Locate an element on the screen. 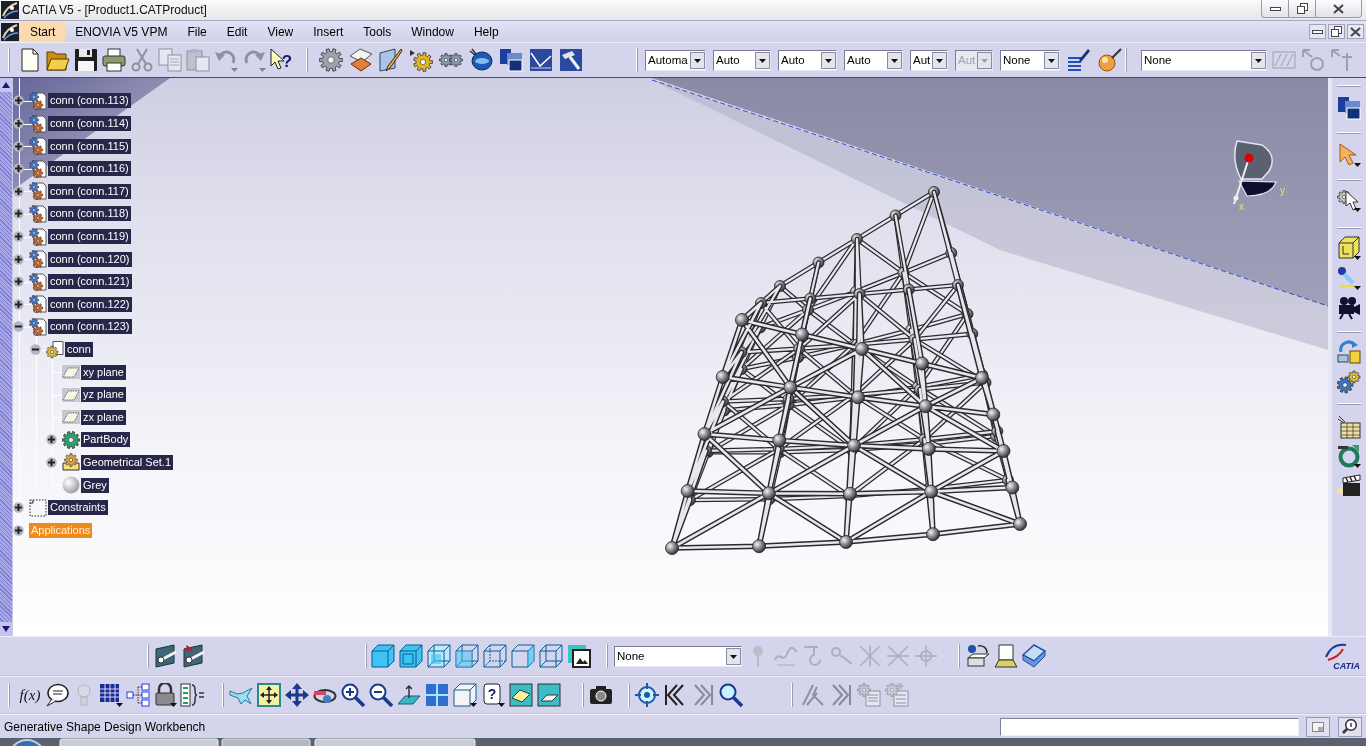 This screenshot has width=1366, height=746. ball-box-icon is located at coordinates (978, 656).